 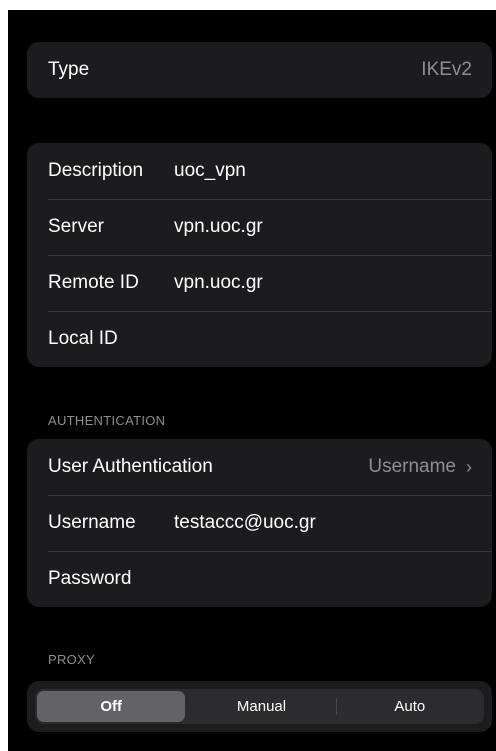 What do you see at coordinates (259, 467) in the screenshot?
I see `user-authentication-row: User Authentication Username ›` at bounding box center [259, 467].